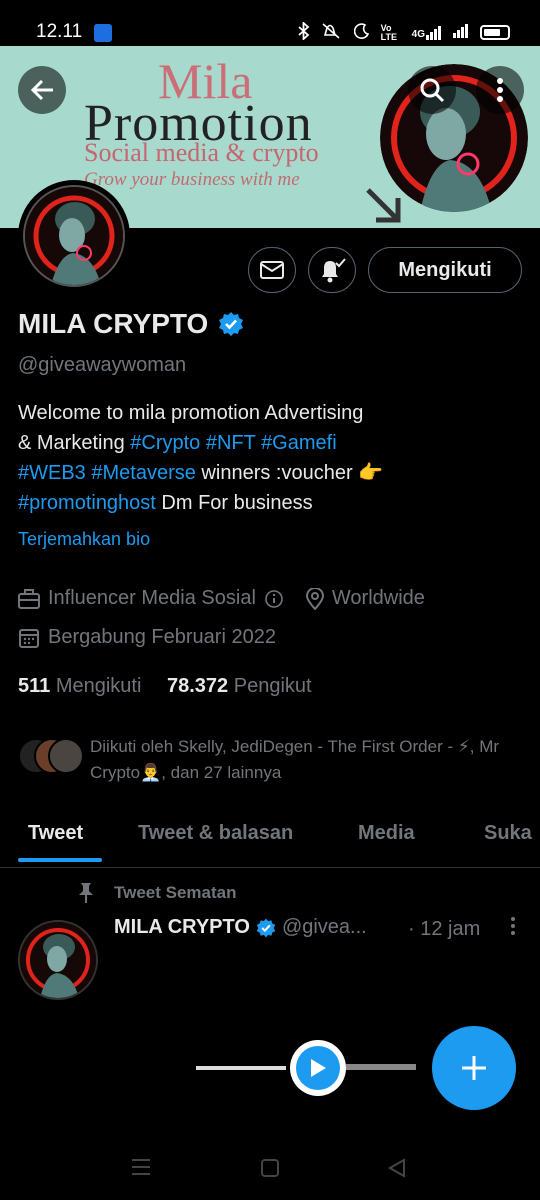 This screenshot has height=1200, width=540. I want to click on tweet-time: · 12 jam, so click(444, 929).